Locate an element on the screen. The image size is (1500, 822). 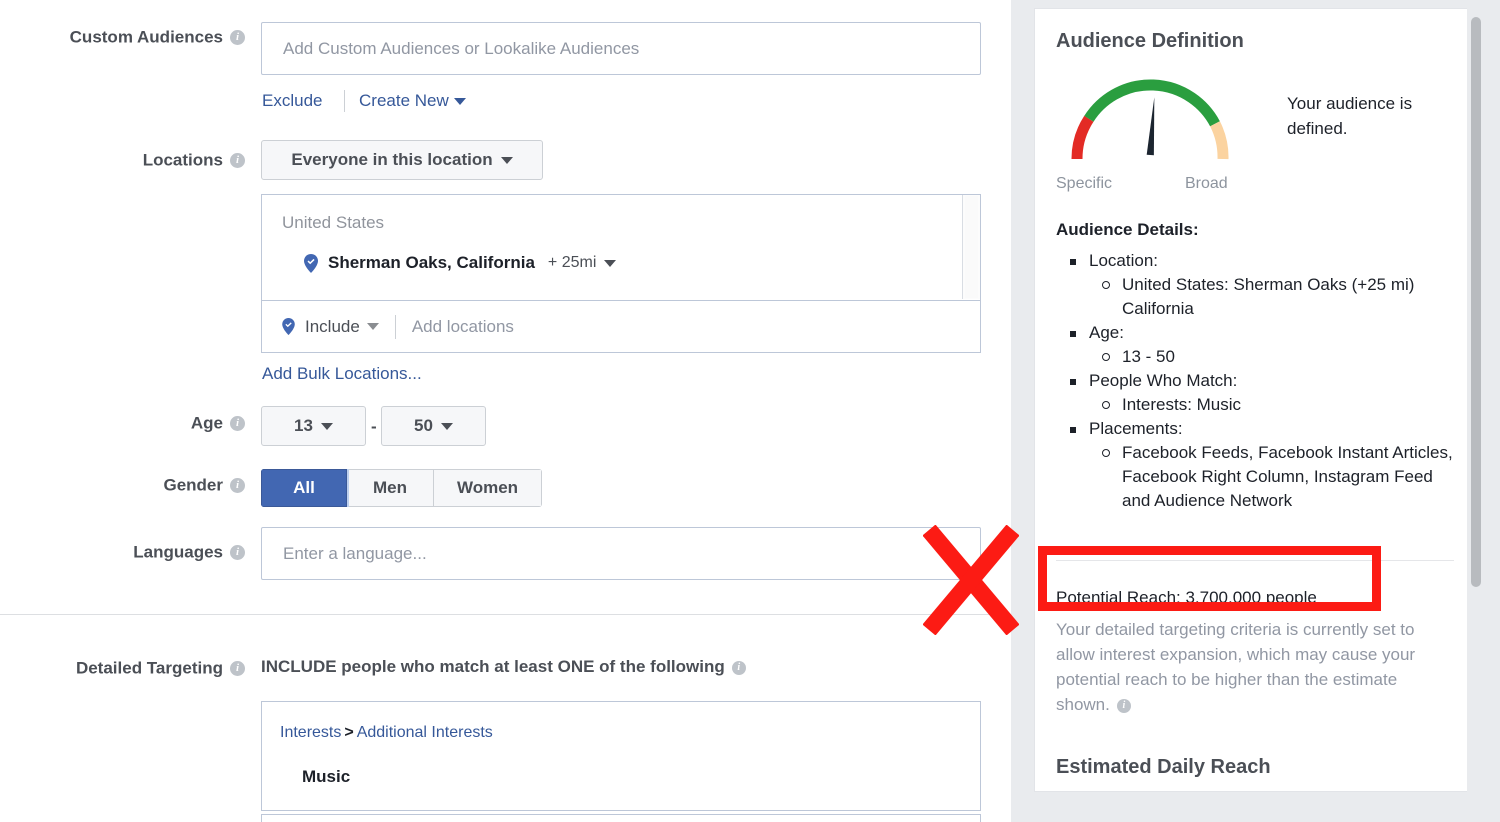
audience-gauge is located at coordinates (1150, 118).